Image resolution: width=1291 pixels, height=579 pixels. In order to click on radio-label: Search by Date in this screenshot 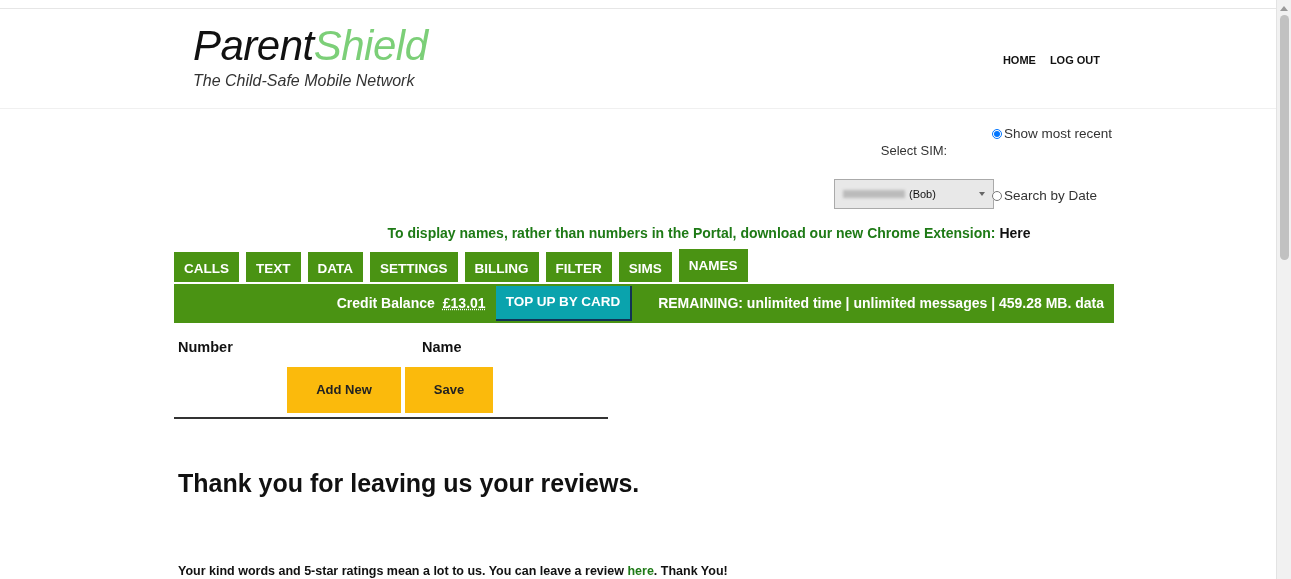, I will do `click(1051, 195)`.